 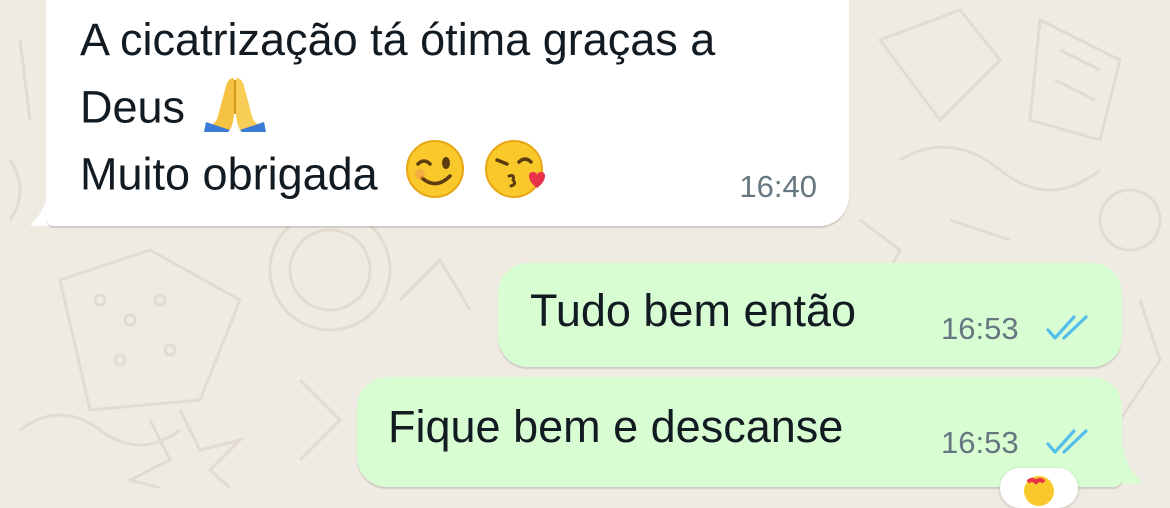 I want to click on message-text: Muito obrigada, so click(x=229, y=174).